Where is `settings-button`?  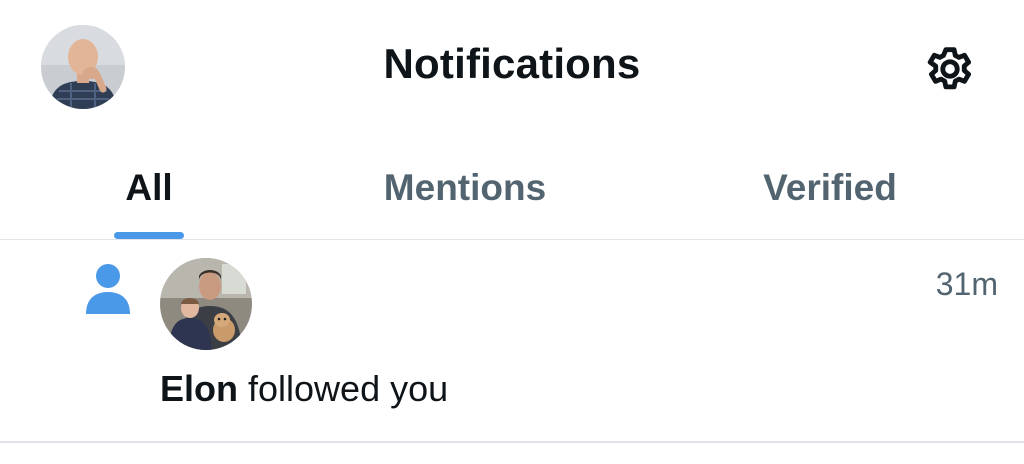 settings-button is located at coordinates (950, 69).